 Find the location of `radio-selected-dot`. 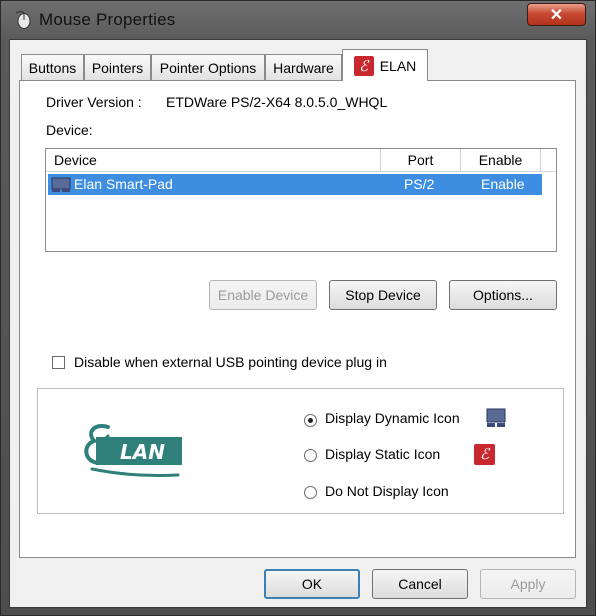

radio-selected-dot is located at coordinates (310, 420).